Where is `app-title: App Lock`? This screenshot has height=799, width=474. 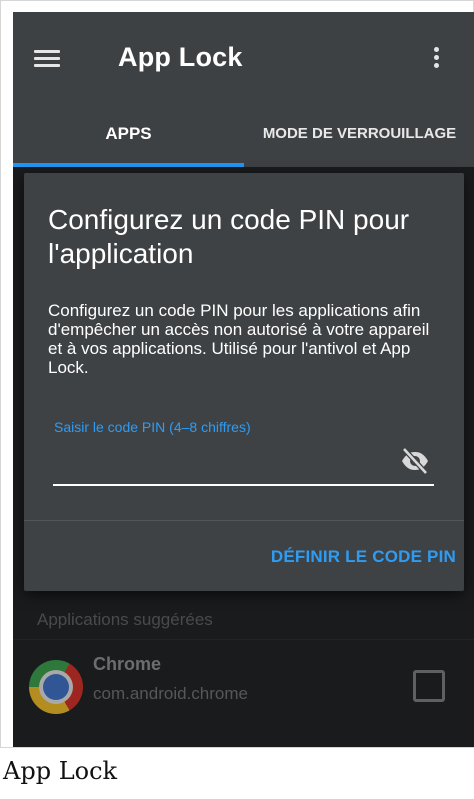 app-title: App Lock is located at coordinates (180, 57).